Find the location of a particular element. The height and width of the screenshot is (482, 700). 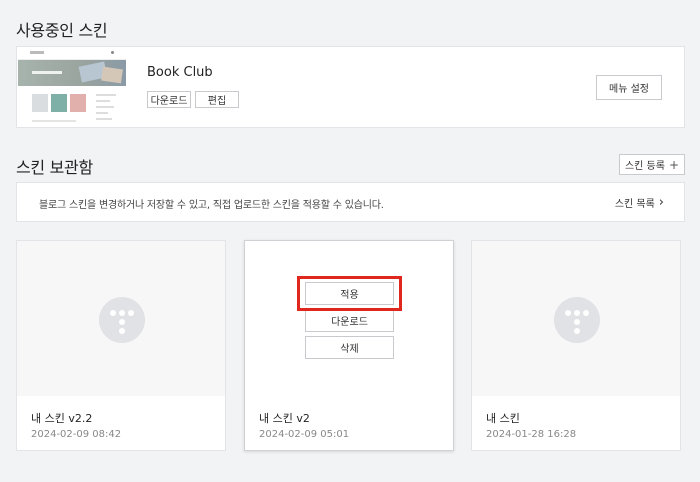

register-skin-label: 스킨 등록 is located at coordinates (644, 166).